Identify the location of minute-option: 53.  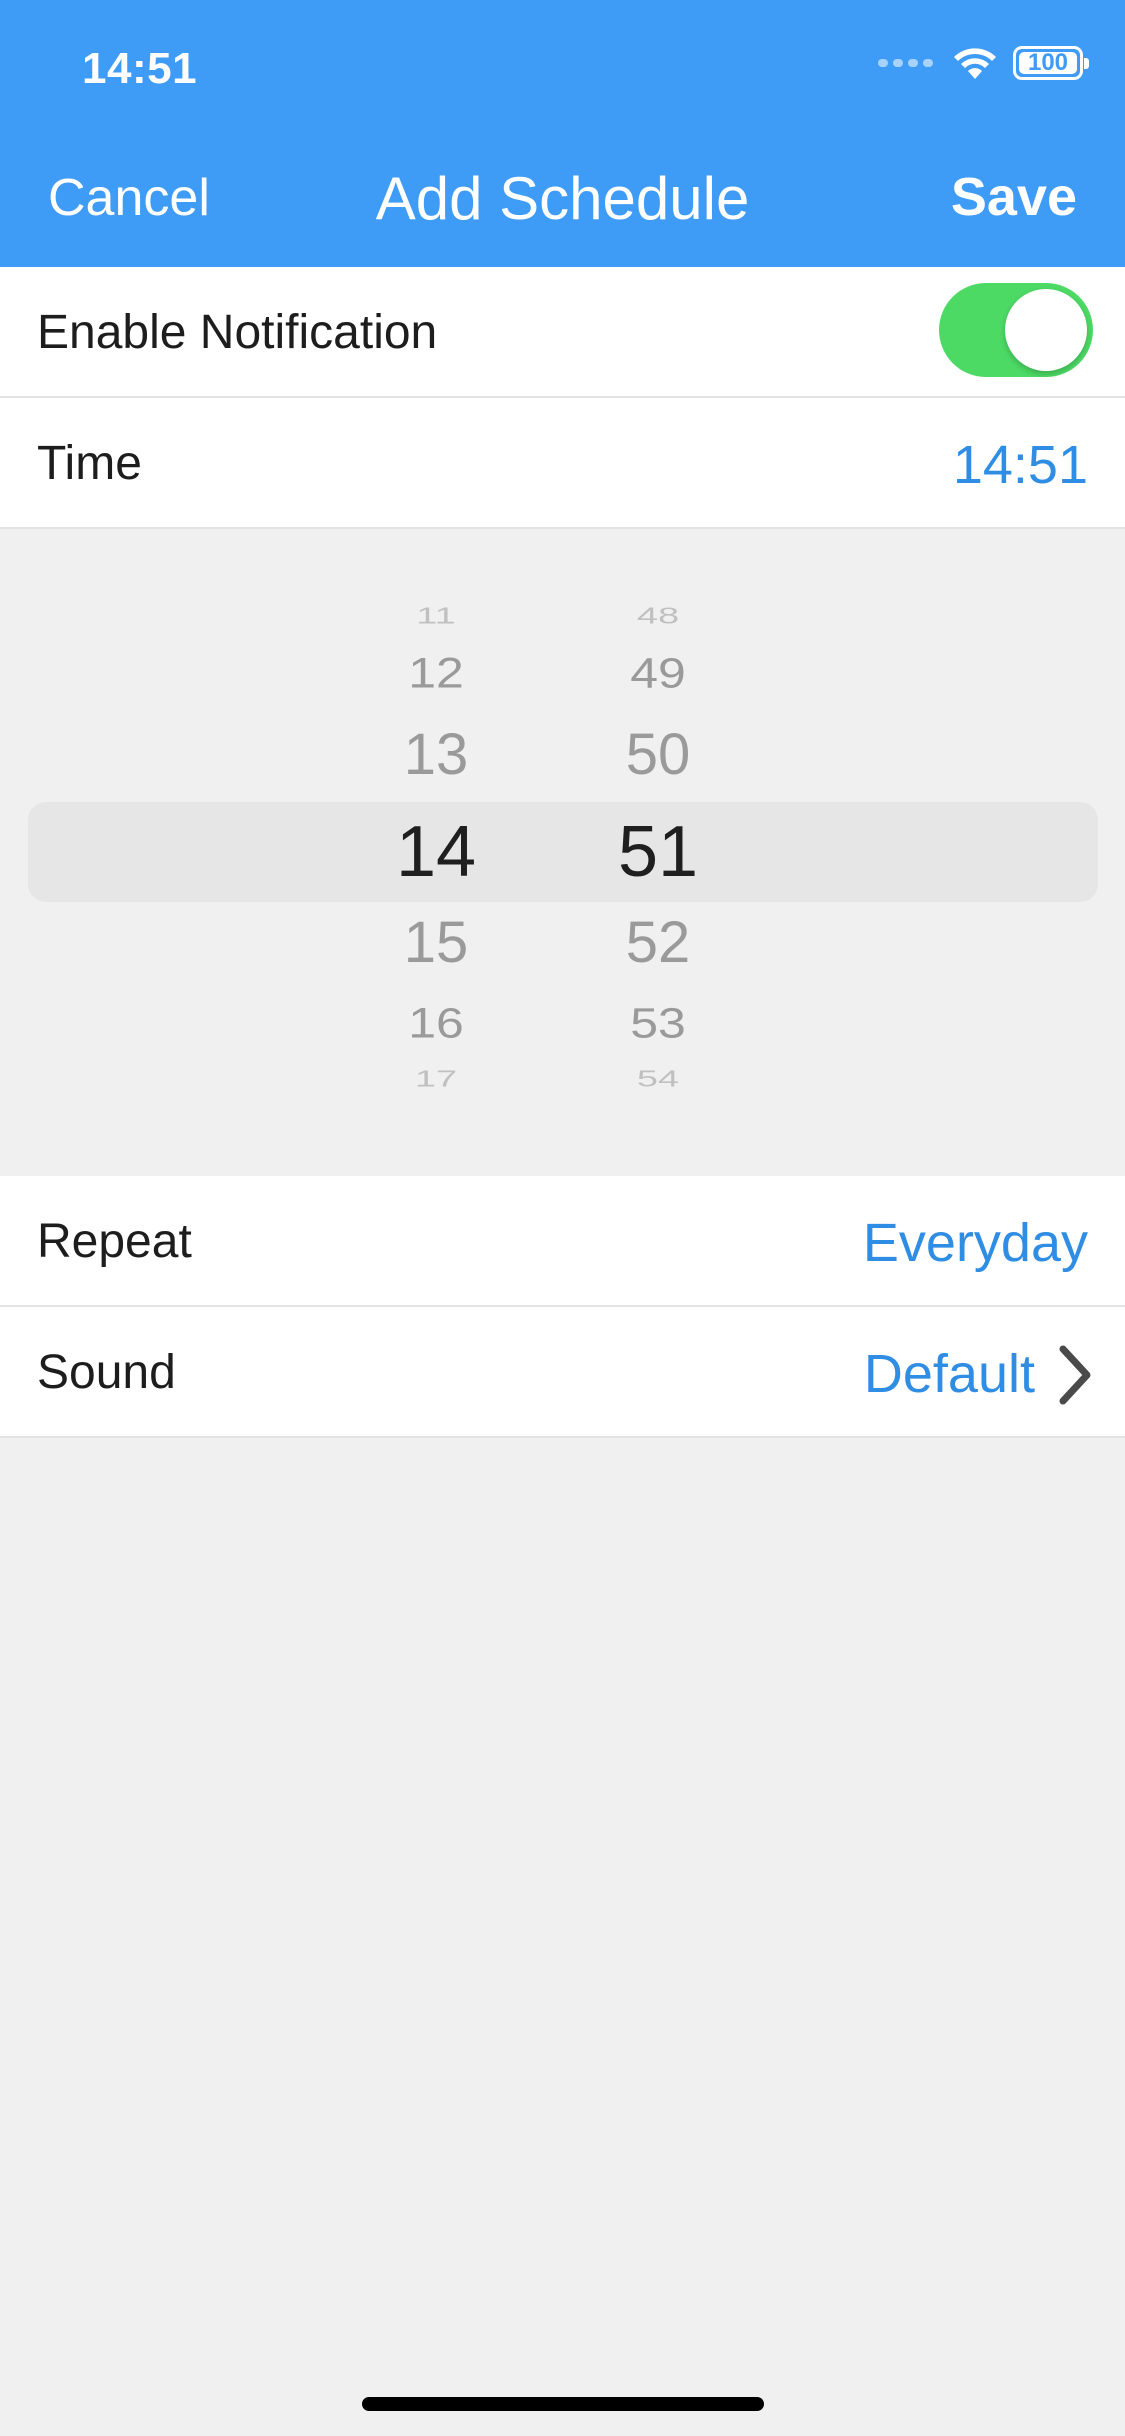
(658, 1022).